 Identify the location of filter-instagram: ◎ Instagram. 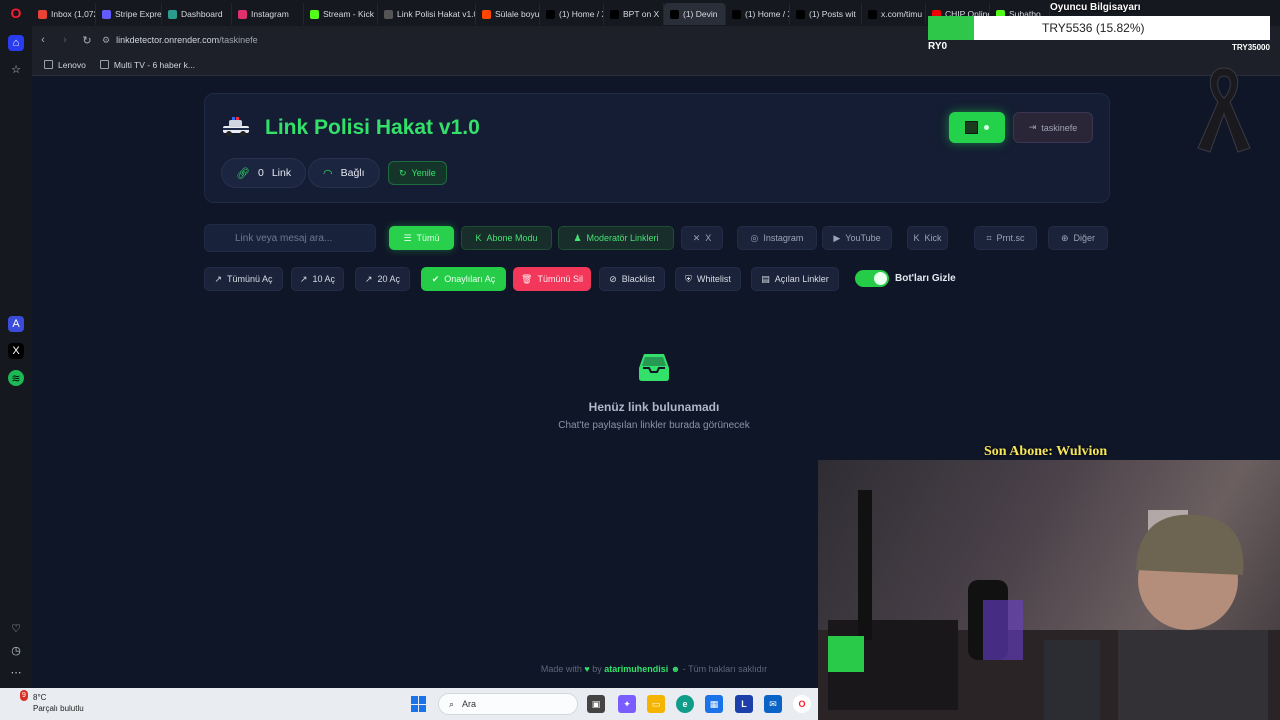
(777, 238).